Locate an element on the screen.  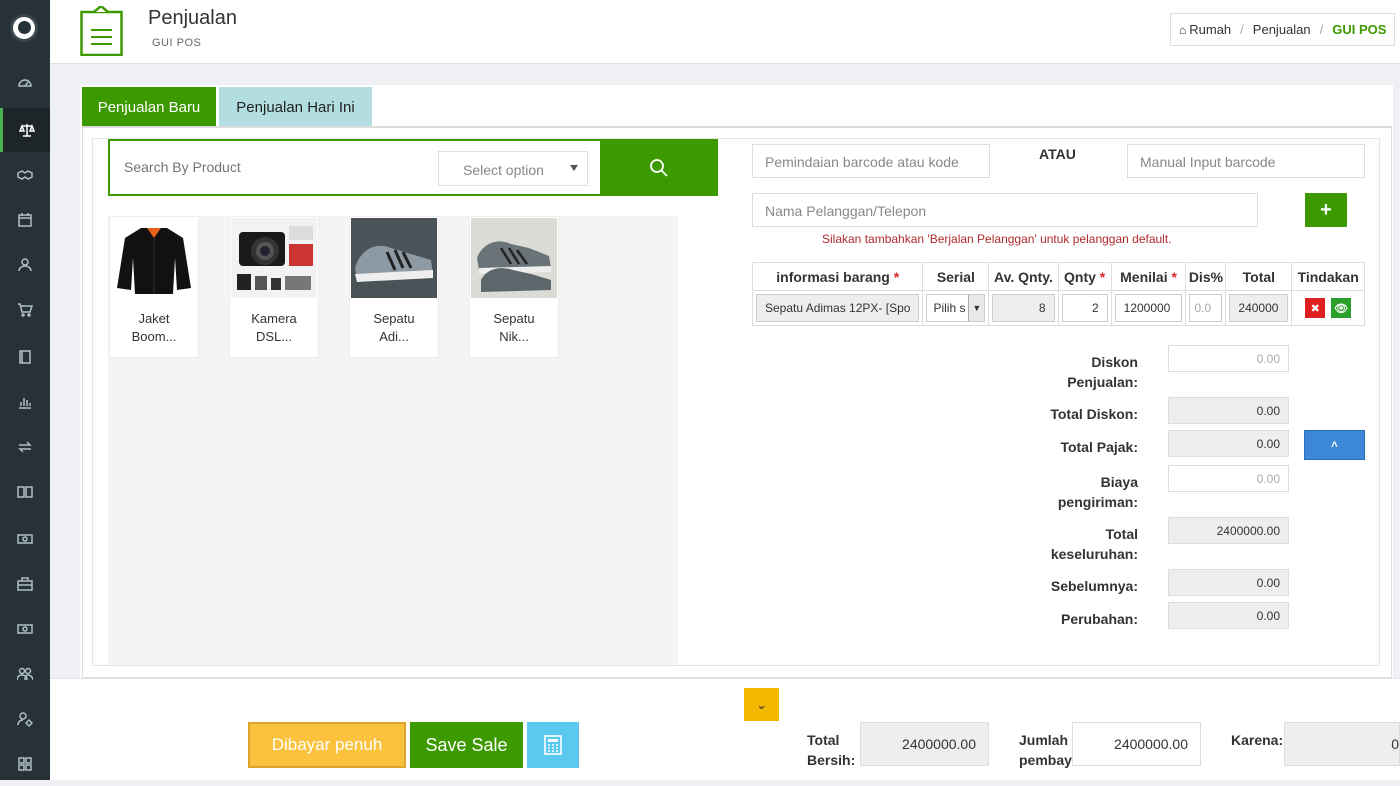
col-available-qty: Av. Qnty. is located at coordinates (1023, 276).